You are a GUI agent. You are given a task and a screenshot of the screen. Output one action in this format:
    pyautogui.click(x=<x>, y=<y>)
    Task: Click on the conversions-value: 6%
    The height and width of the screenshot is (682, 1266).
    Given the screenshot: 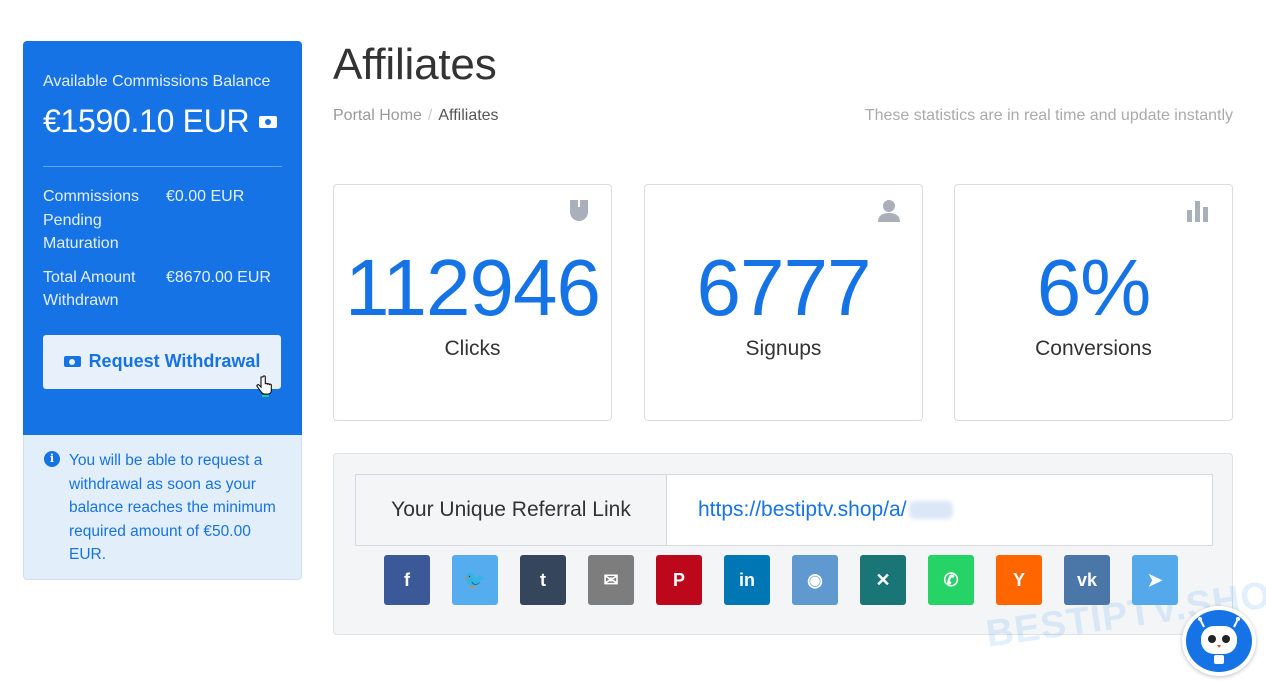 What is the action you would take?
    pyautogui.click(x=1094, y=287)
    